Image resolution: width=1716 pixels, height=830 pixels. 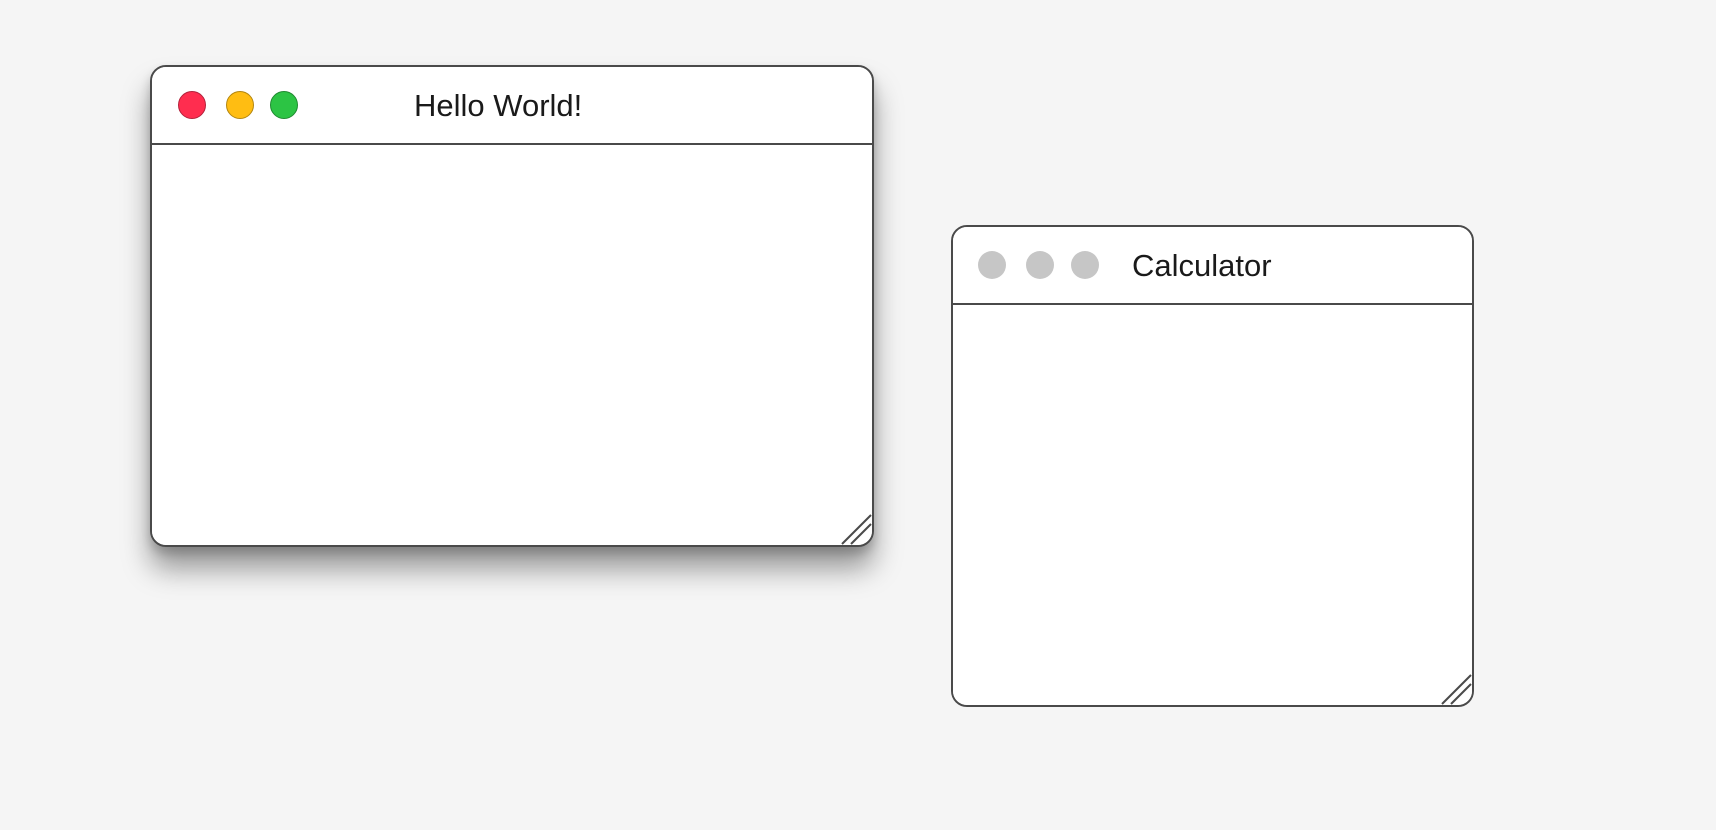 What do you see at coordinates (1202, 265) in the screenshot?
I see `window-title: Calculator` at bounding box center [1202, 265].